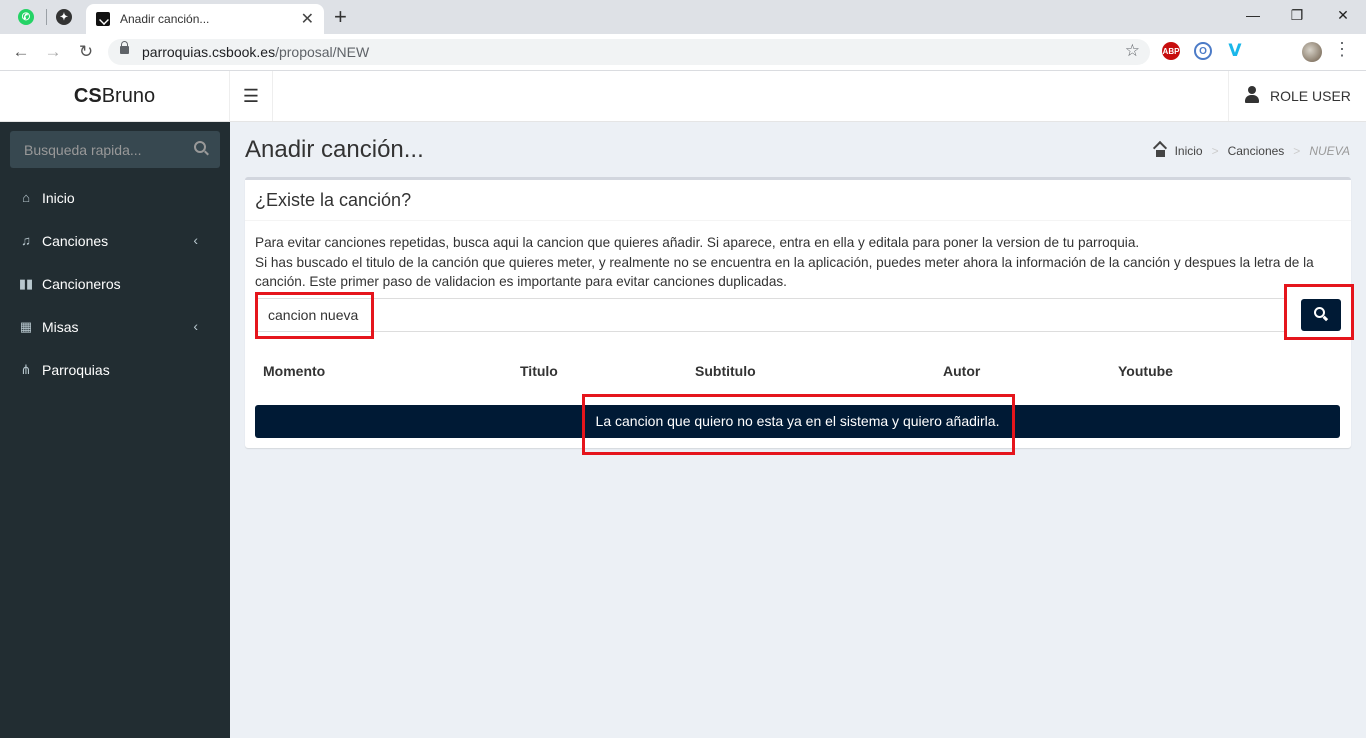  What do you see at coordinates (798, 424) in the screenshot?
I see `annotation-add-button` at bounding box center [798, 424].